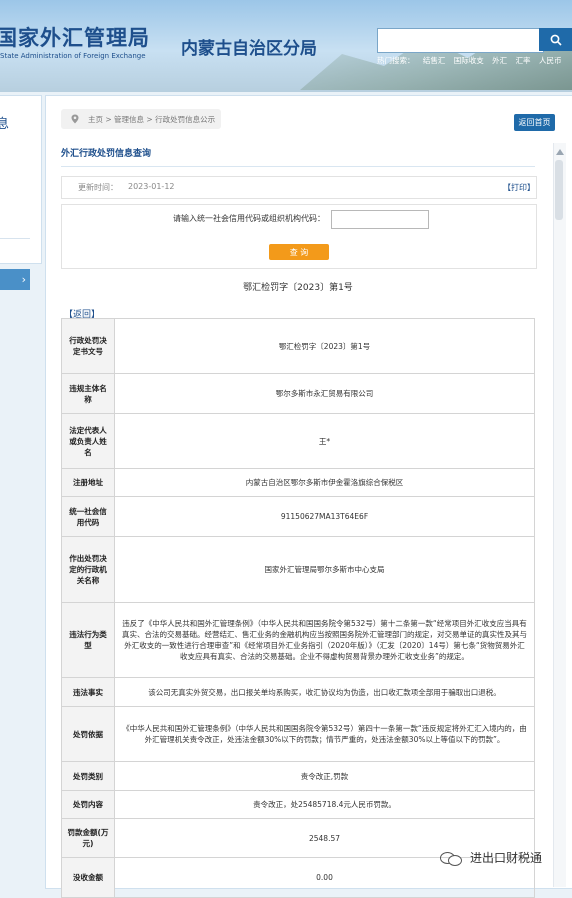 The width and height of the screenshot is (572, 898). What do you see at coordinates (88, 346) in the screenshot?
I see `field-label: 行政处罚决定书文号` at bounding box center [88, 346].